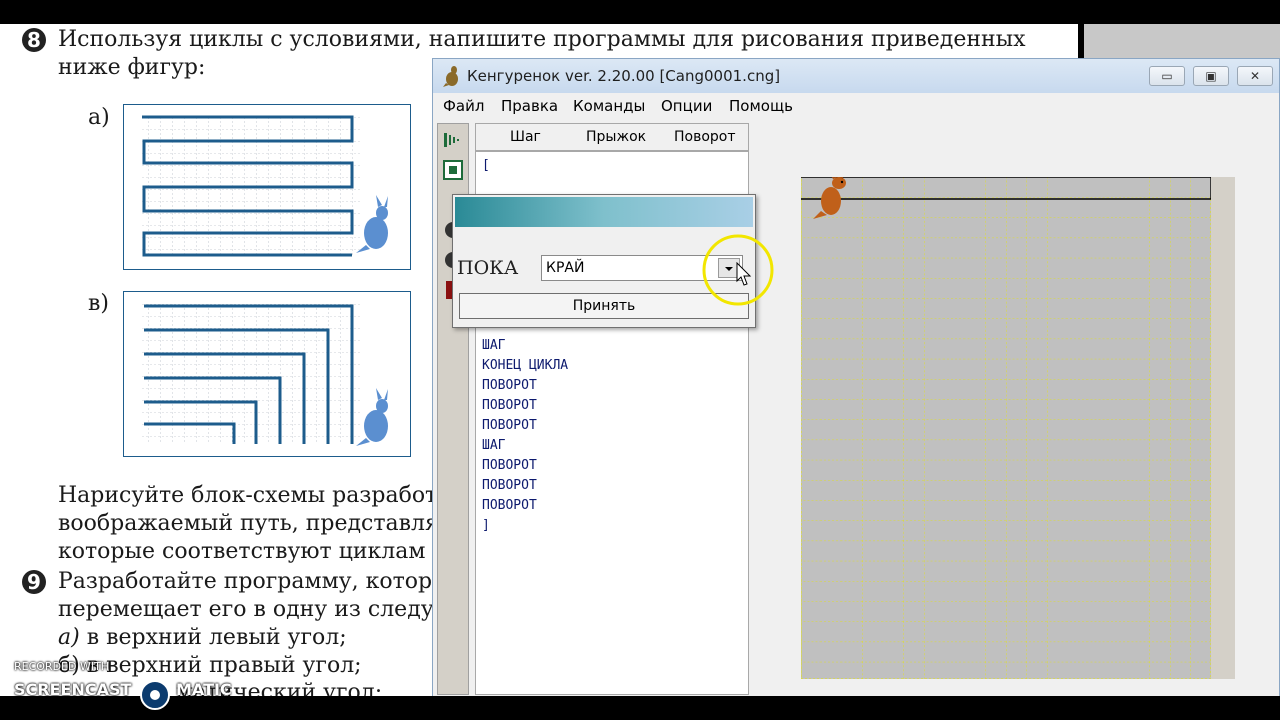  I want to click on figure-b-label: в), so click(98, 303).